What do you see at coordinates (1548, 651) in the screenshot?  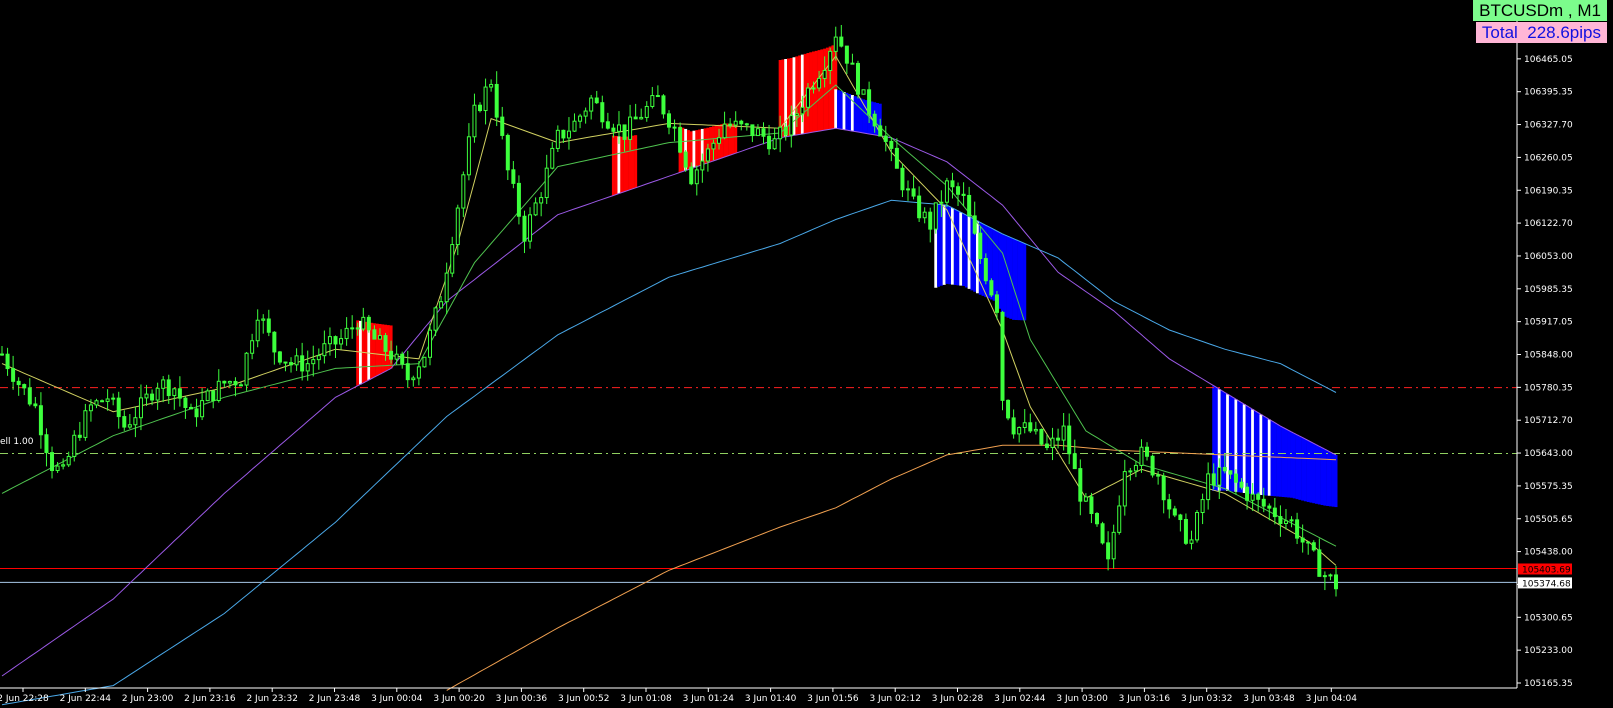 I see `price-tick-label: 105233.00` at bounding box center [1548, 651].